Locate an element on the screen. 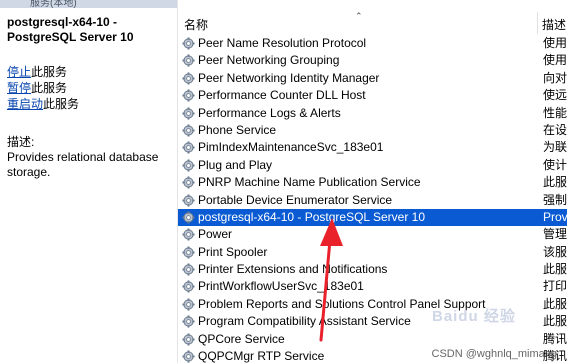 The height and width of the screenshot is (363, 567). service-name: Peer Networking Grouping is located at coordinates (269, 60).